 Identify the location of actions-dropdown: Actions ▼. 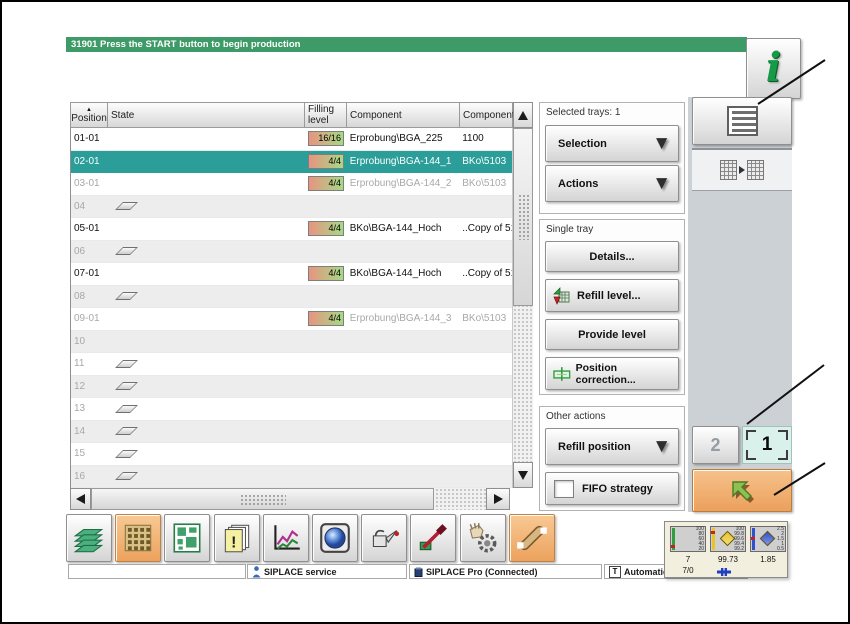
(612, 183).